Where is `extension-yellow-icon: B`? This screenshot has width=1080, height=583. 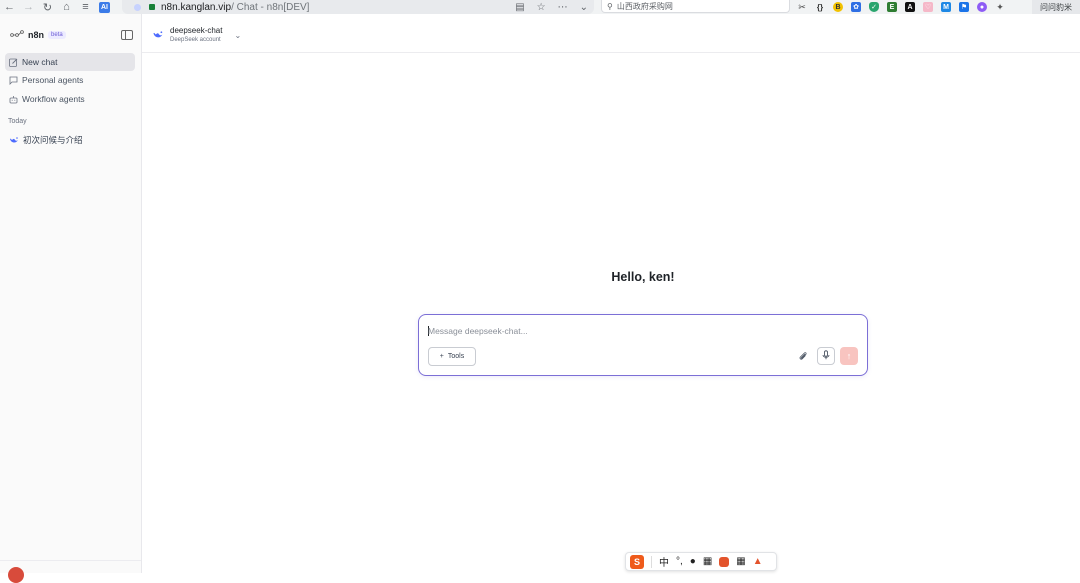 extension-yellow-icon: B is located at coordinates (838, 7).